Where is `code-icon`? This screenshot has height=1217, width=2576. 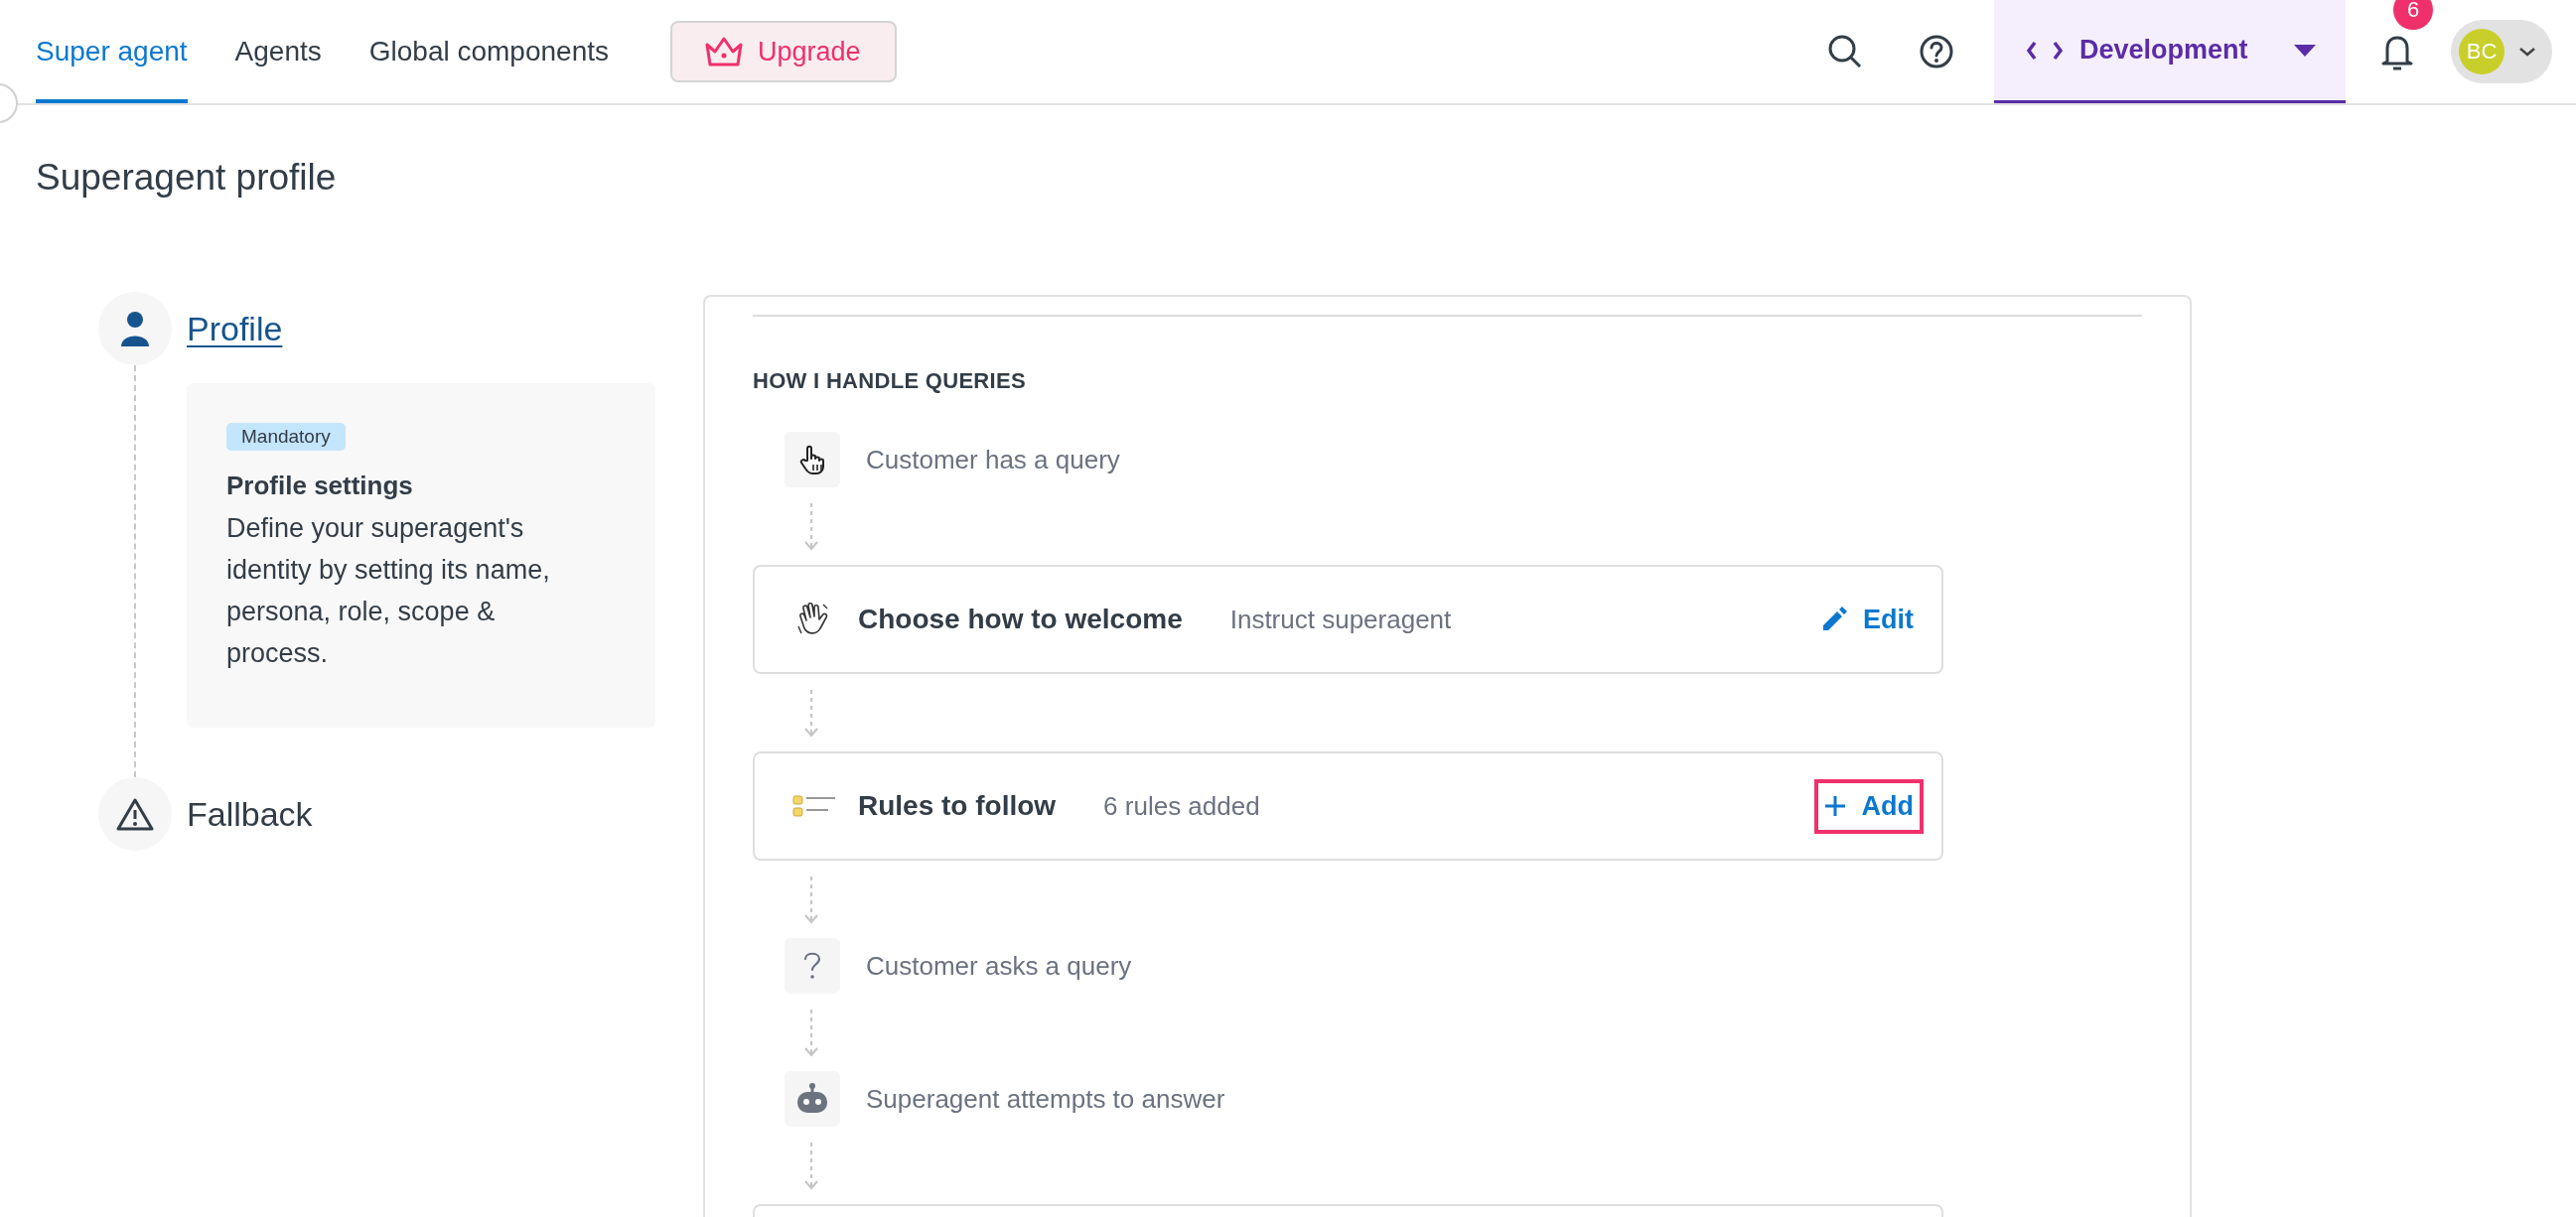 code-icon is located at coordinates (2045, 50).